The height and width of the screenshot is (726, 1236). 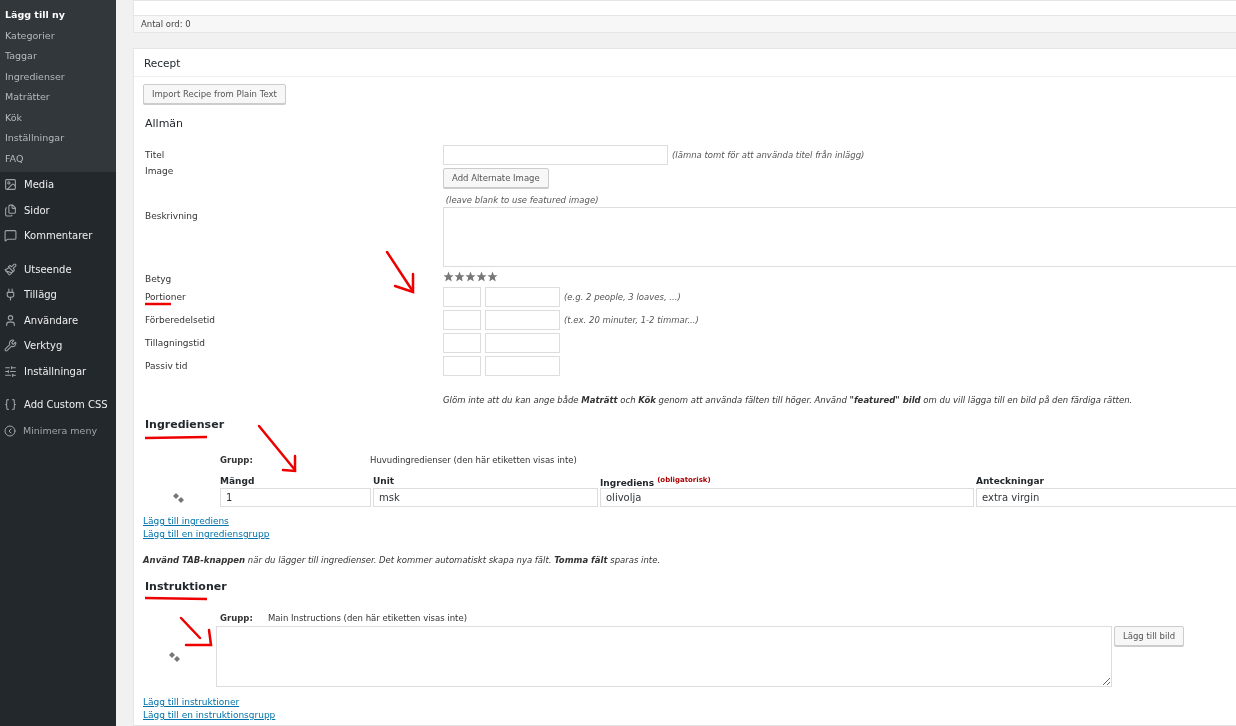 I want to click on field-label: Titel, so click(x=155, y=154).